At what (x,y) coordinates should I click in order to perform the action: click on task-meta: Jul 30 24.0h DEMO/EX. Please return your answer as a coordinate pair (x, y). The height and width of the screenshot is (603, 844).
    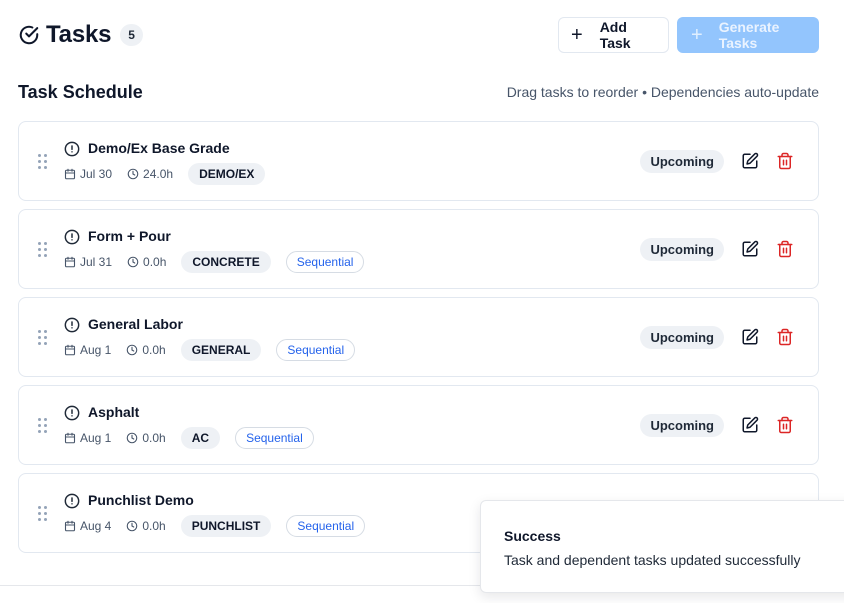
    Looking at the image, I should click on (172, 174).